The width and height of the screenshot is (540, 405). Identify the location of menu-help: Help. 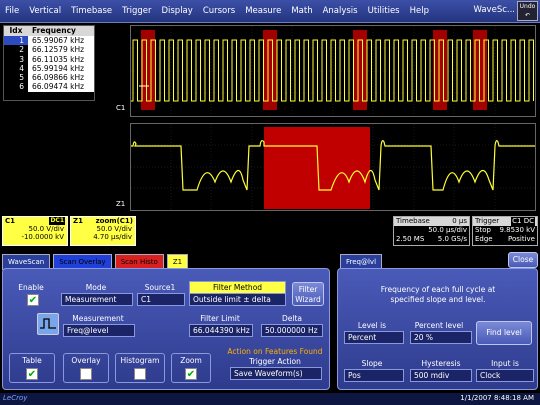
(419, 11).